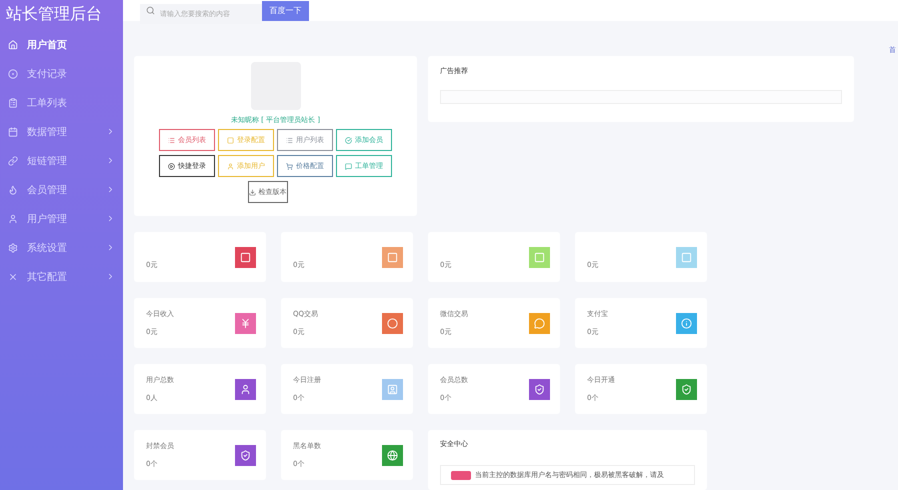 This screenshot has height=490, width=898. Describe the element at coordinates (61, 218) in the screenshot. I see `sidebar-item: 用户管理` at that location.